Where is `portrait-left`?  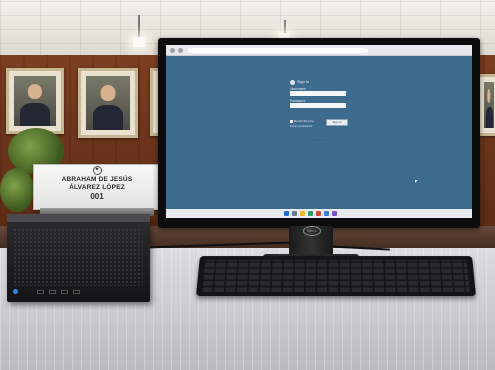
portrait-left is located at coordinates (35, 101).